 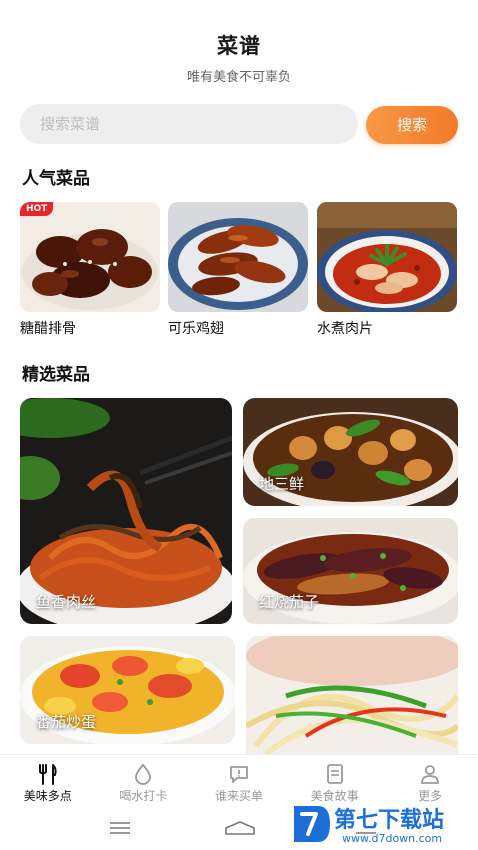 I want to click on tab-label: 喝水打卡, so click(x=143, y=796).